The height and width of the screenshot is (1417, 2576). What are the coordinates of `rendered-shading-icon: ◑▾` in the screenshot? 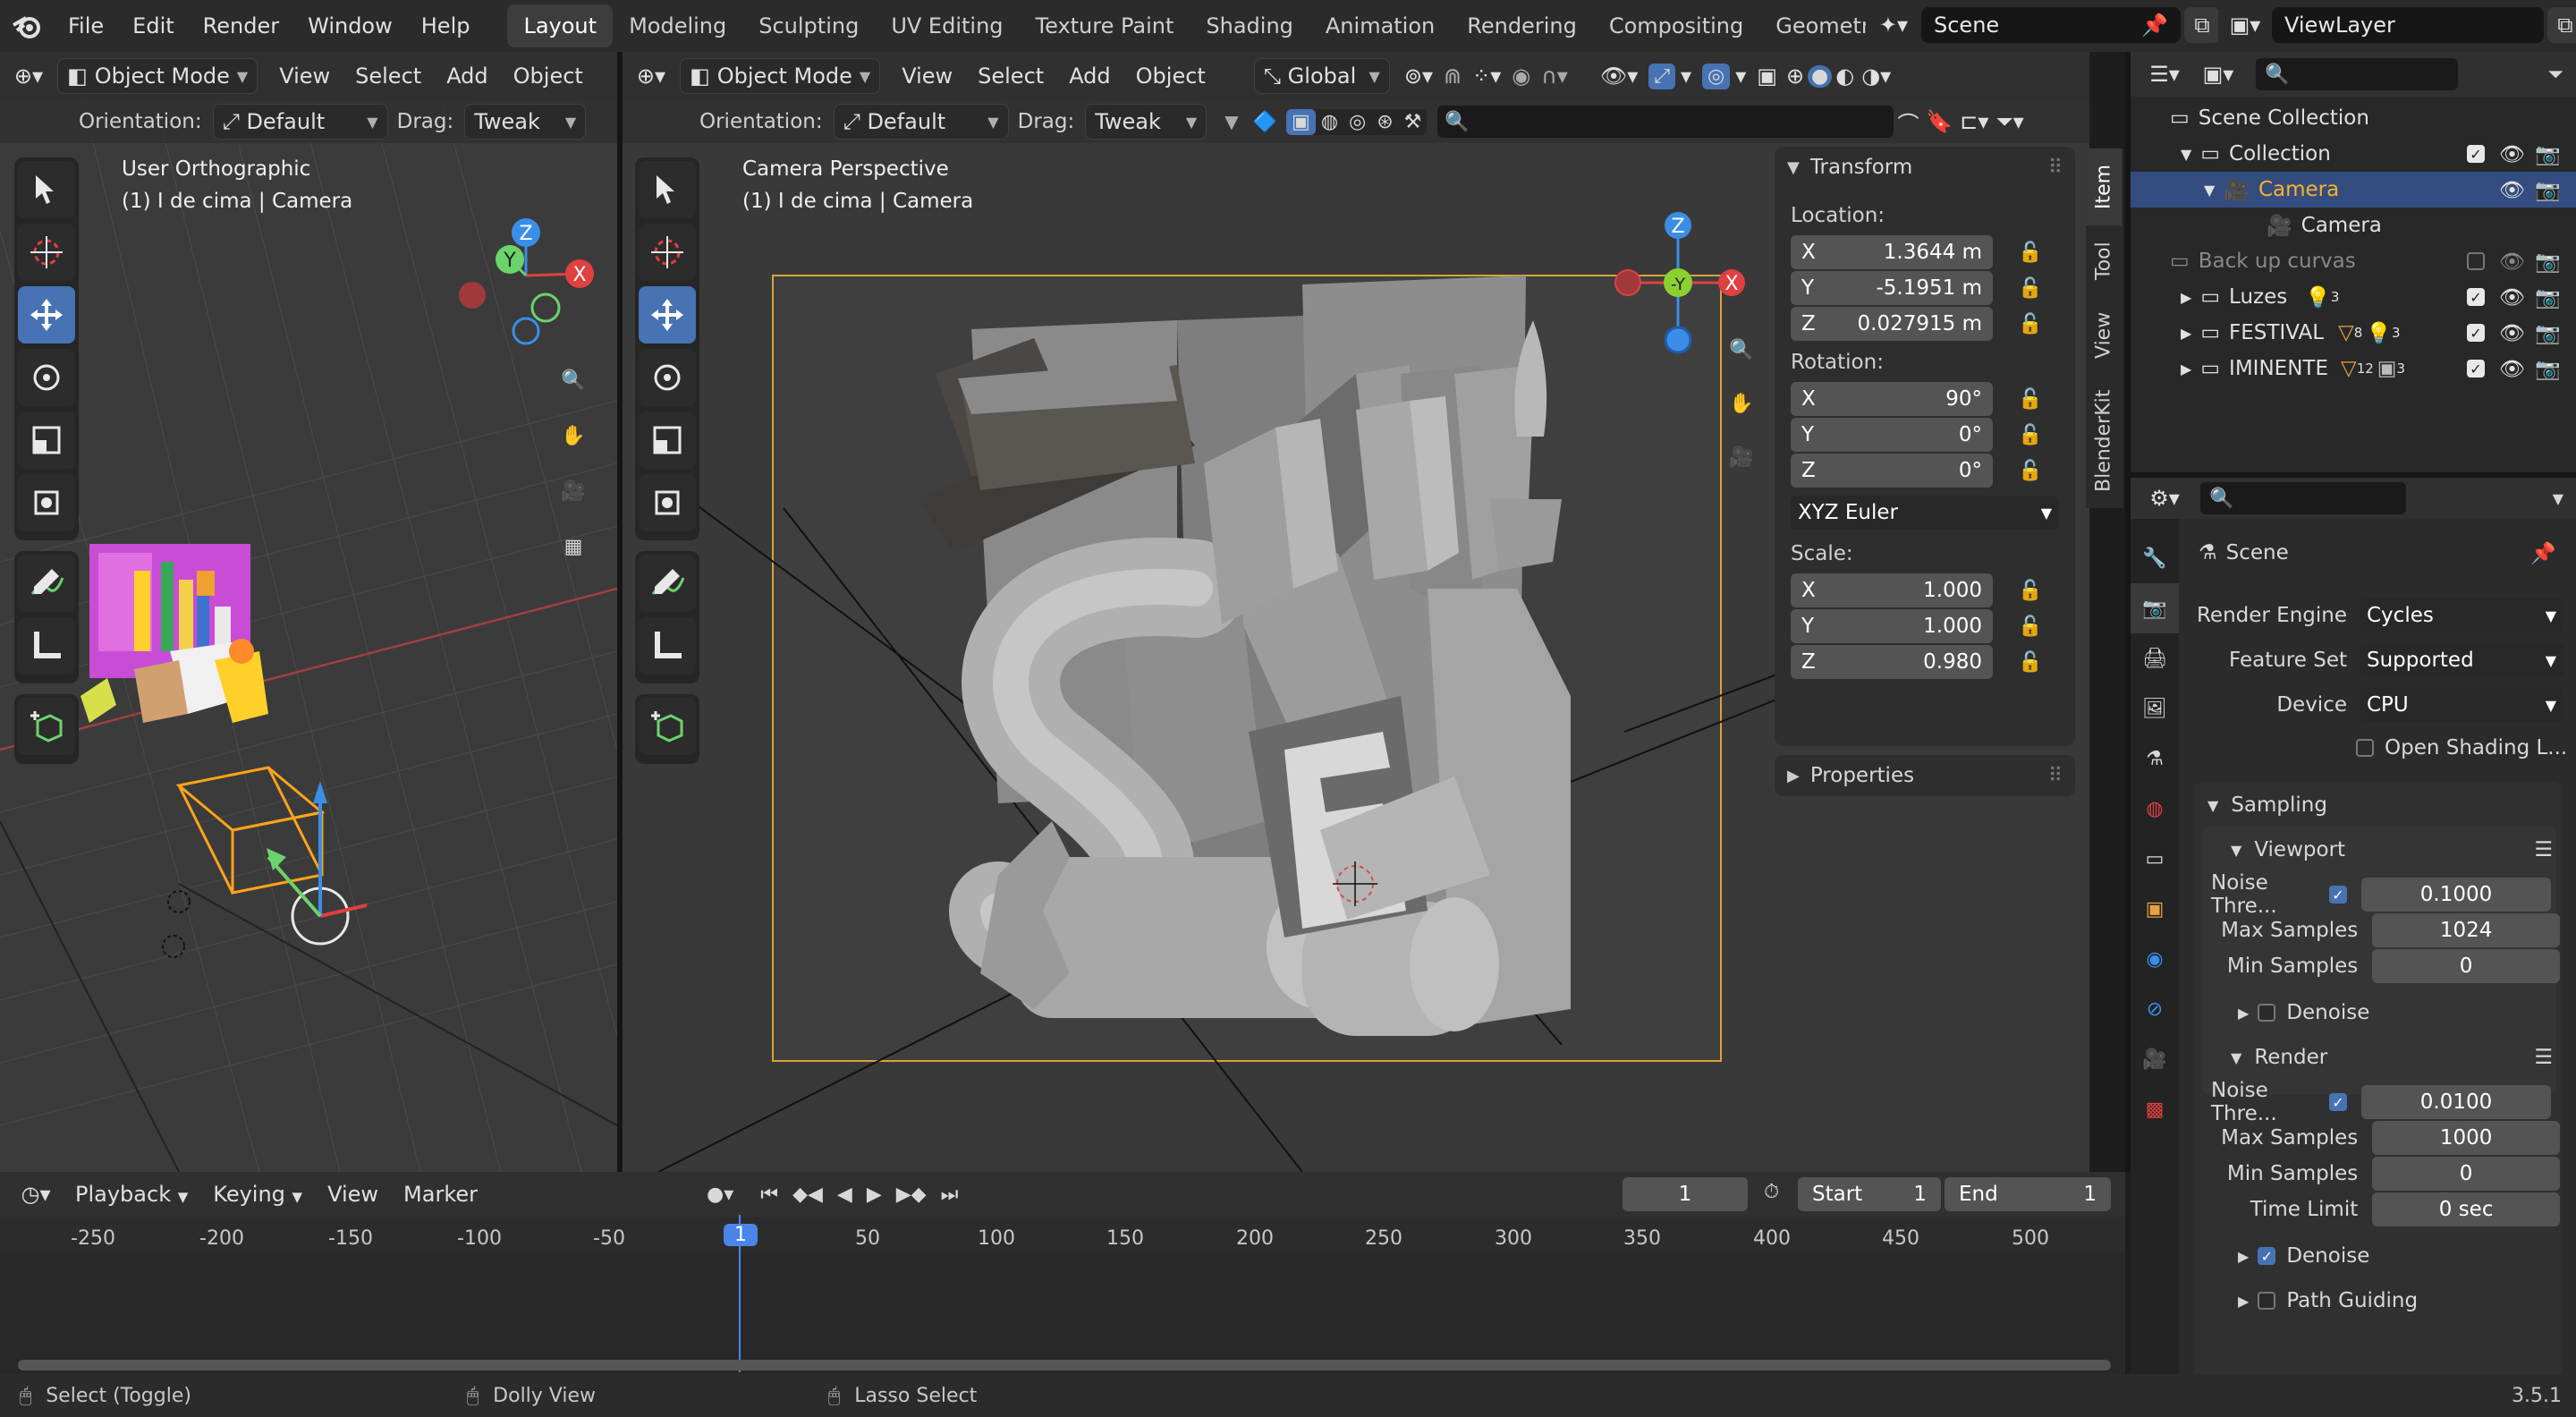 It's located at (1876, 77).